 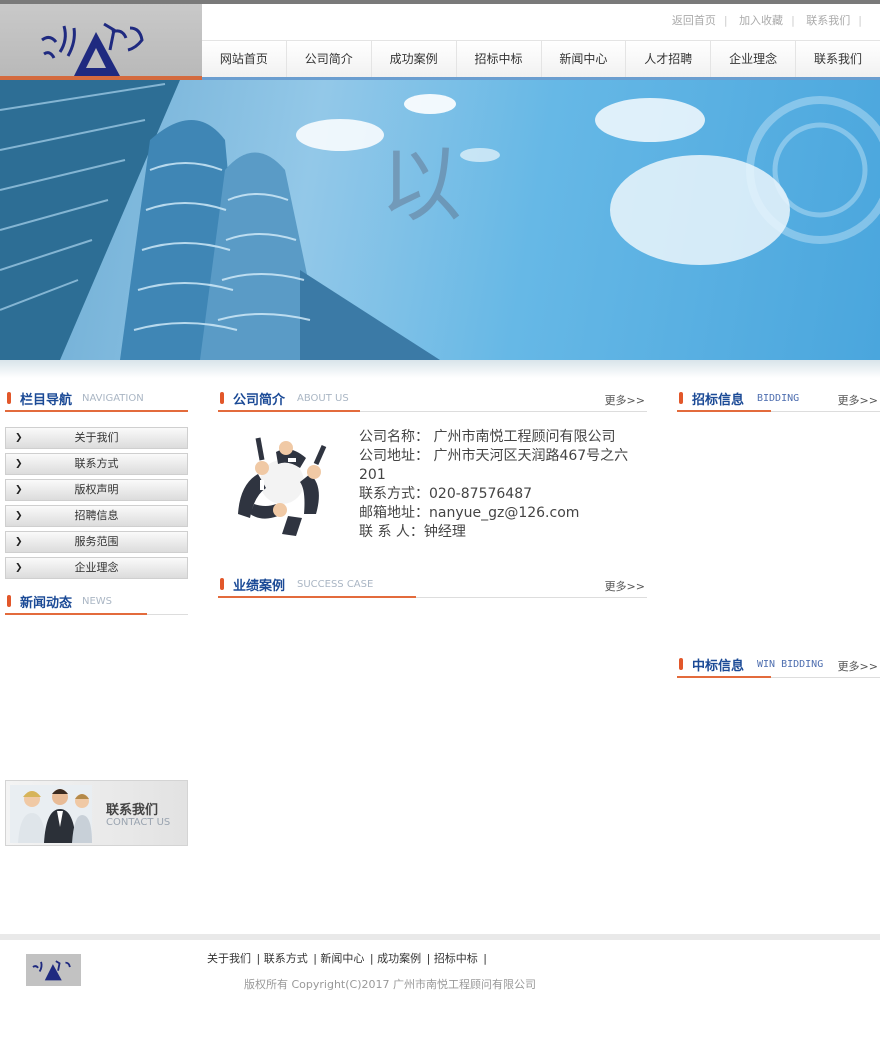 I want to click on footer-logo, so click(x=53, y=970).